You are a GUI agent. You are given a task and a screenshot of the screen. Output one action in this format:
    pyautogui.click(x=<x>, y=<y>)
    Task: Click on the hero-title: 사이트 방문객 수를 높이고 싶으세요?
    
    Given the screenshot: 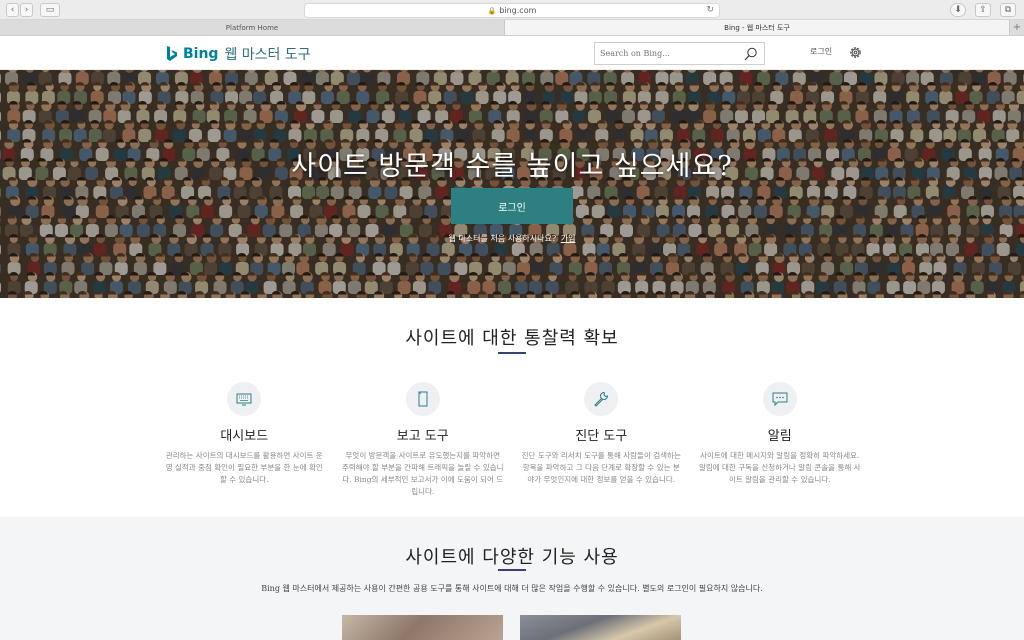 What is the action you would take?
    pyautogui.click(x=512, y=166)
    